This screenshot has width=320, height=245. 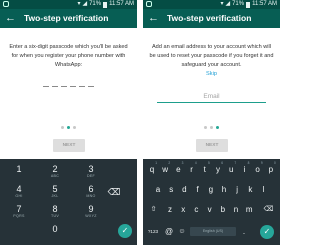 I want to click on key-x: x, so click(x=183, y=209).